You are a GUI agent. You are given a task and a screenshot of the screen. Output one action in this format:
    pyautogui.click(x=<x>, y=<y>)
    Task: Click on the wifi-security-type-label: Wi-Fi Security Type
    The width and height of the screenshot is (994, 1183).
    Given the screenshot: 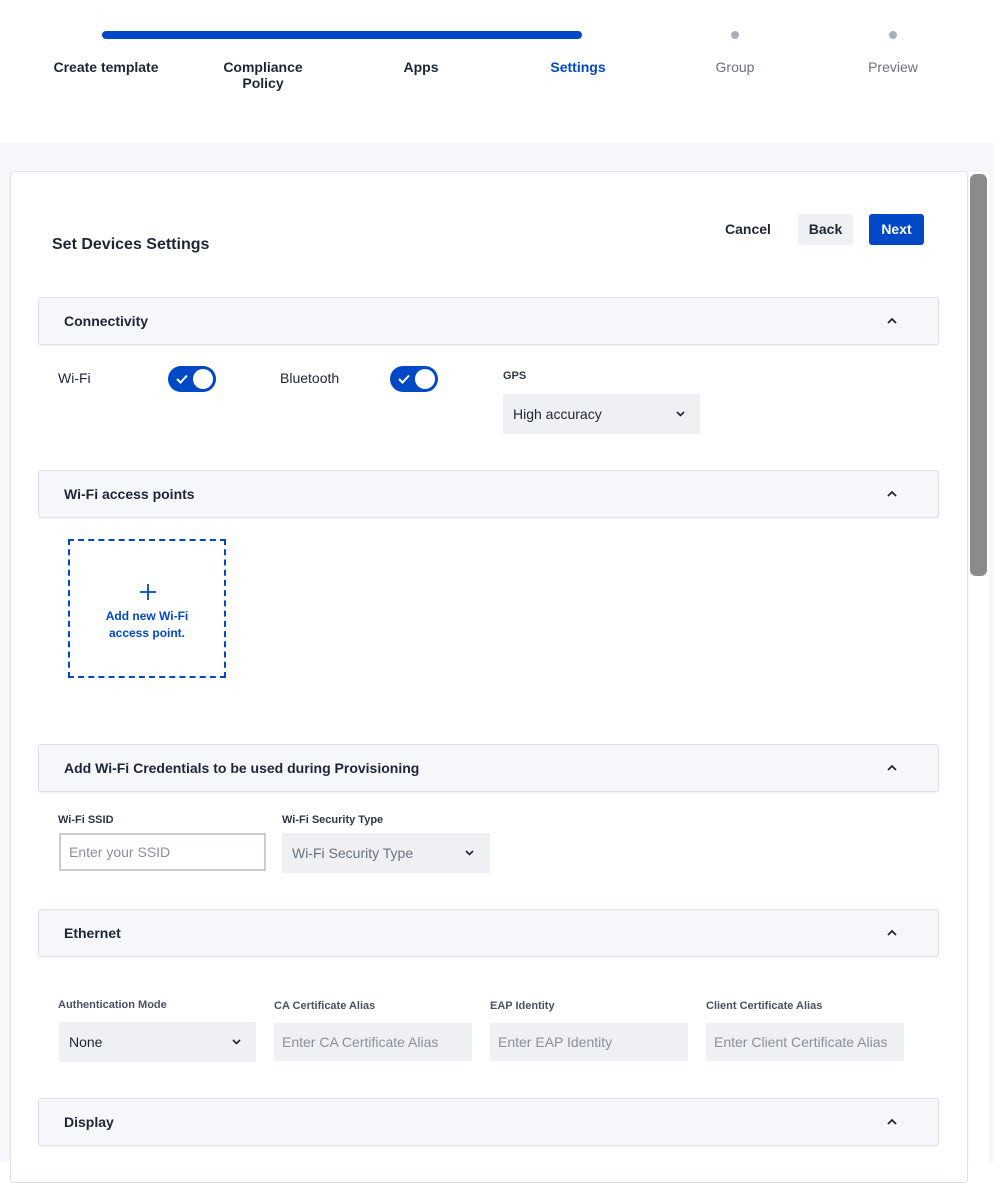 What is the action you would take?
    pyautogui.click(x=333, y=820)
    